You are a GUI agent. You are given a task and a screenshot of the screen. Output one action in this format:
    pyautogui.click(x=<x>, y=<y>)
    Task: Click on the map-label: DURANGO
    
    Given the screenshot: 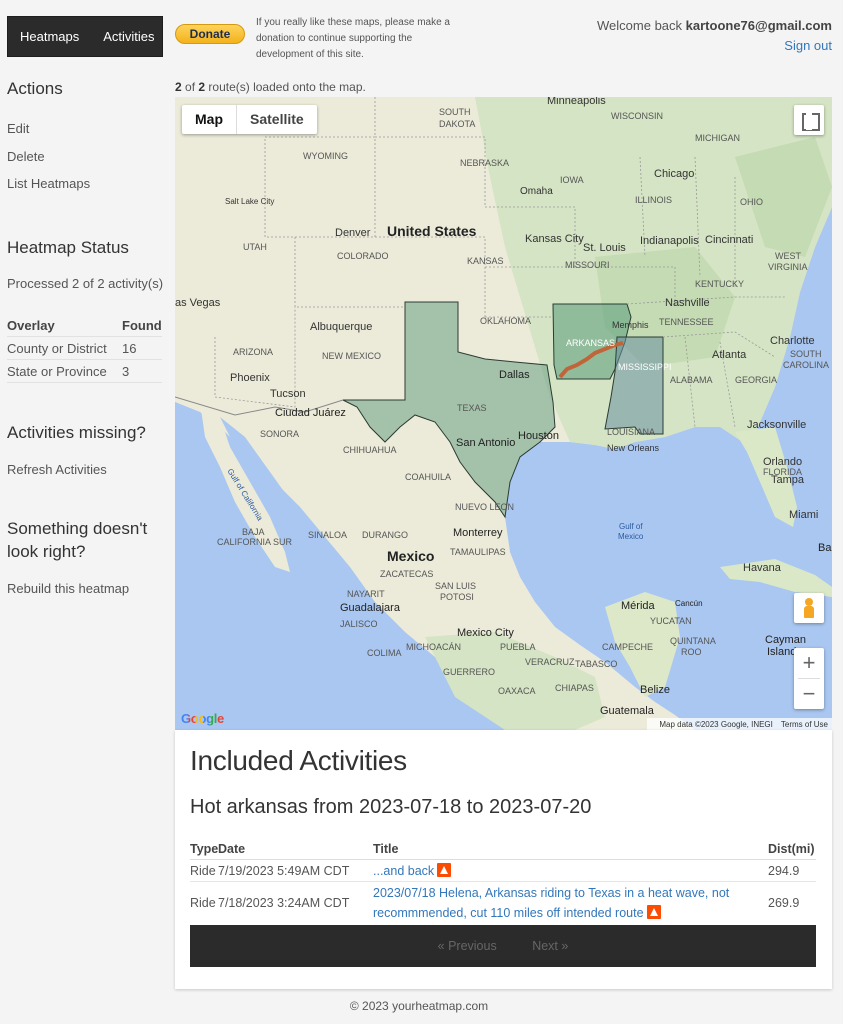 What is the action you would take?
    pyautogui.click(x=385, y=535)
    